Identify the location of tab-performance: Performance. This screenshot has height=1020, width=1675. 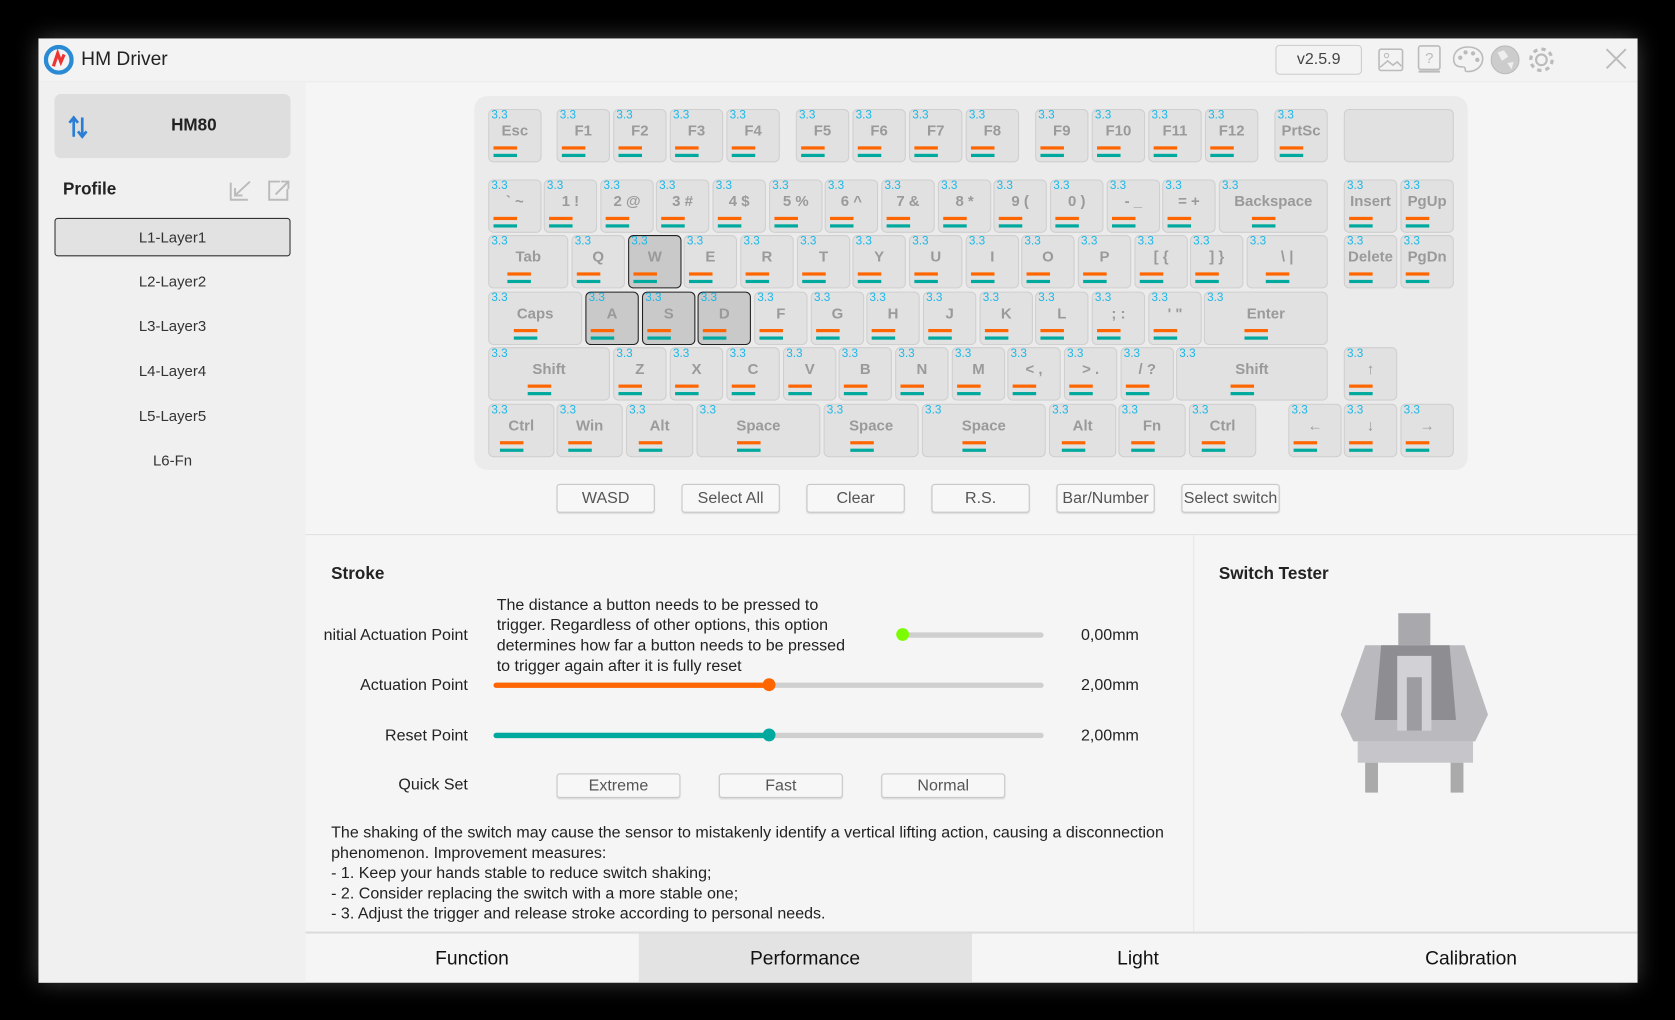
(805, 957).